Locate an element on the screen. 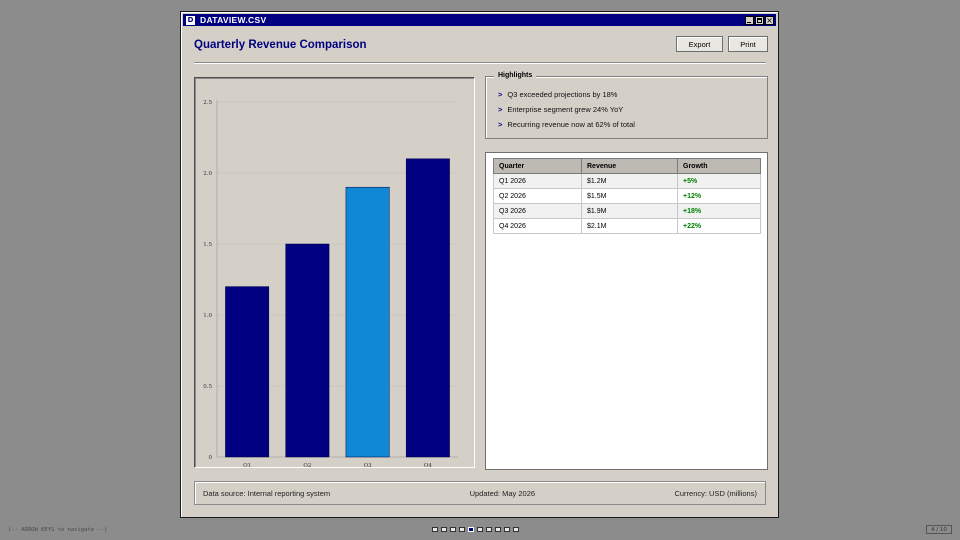 Image resolution: width=960 pixels, height=540 pixels. column-header-quarter: Quarter is located at coordinates (537, 166).